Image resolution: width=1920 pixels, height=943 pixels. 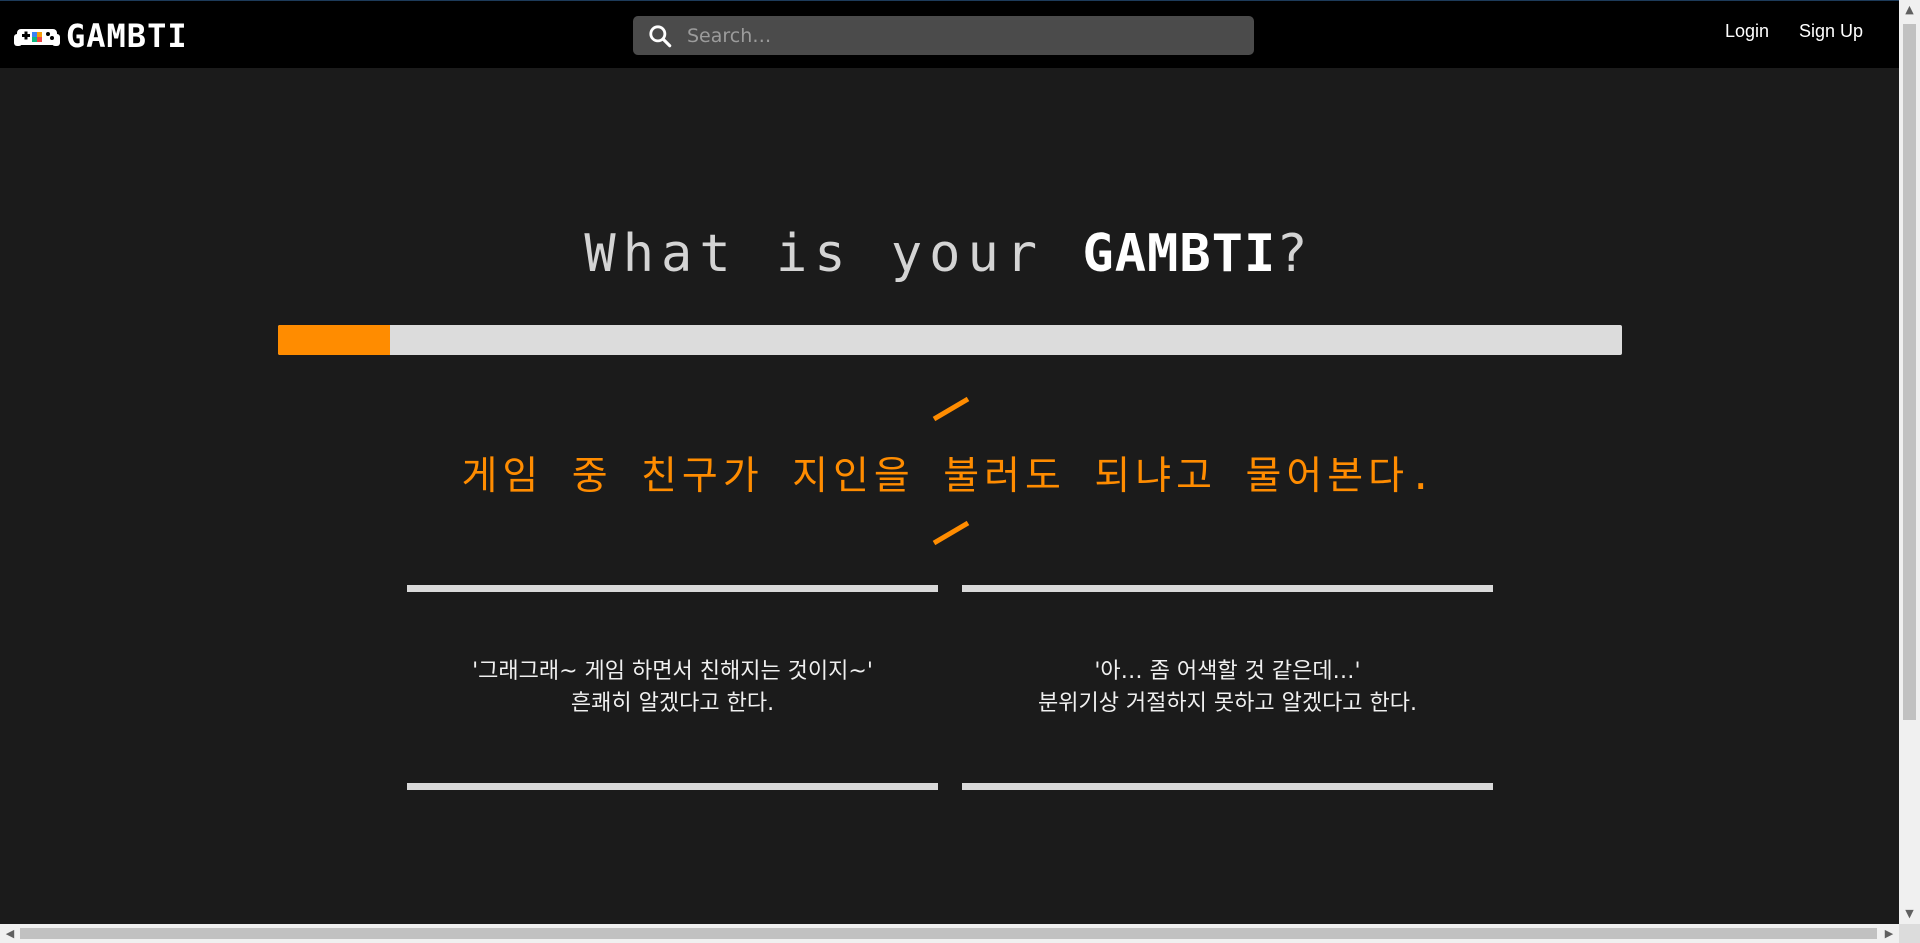 I want to click on progress-fill, so click(x=334, y=340).